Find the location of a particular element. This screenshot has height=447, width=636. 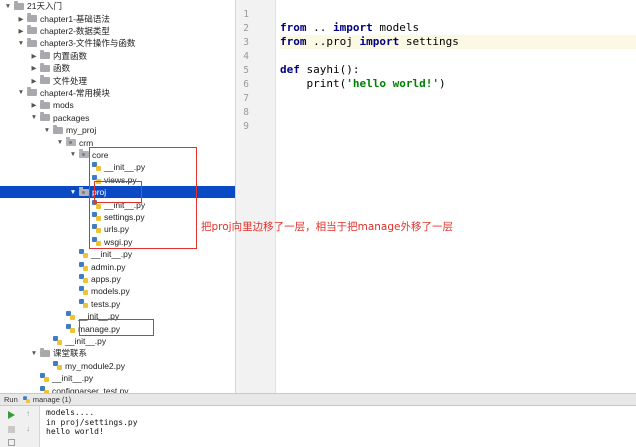

code-line: def sayhi(): is located at coordinates (458, 70).